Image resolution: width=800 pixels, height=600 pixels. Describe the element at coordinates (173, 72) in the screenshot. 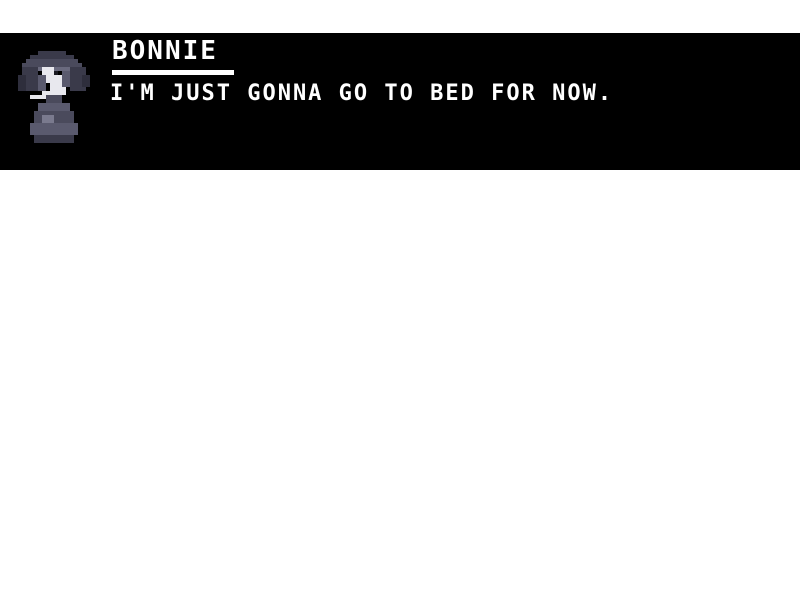

I see `name-underline` at that location.